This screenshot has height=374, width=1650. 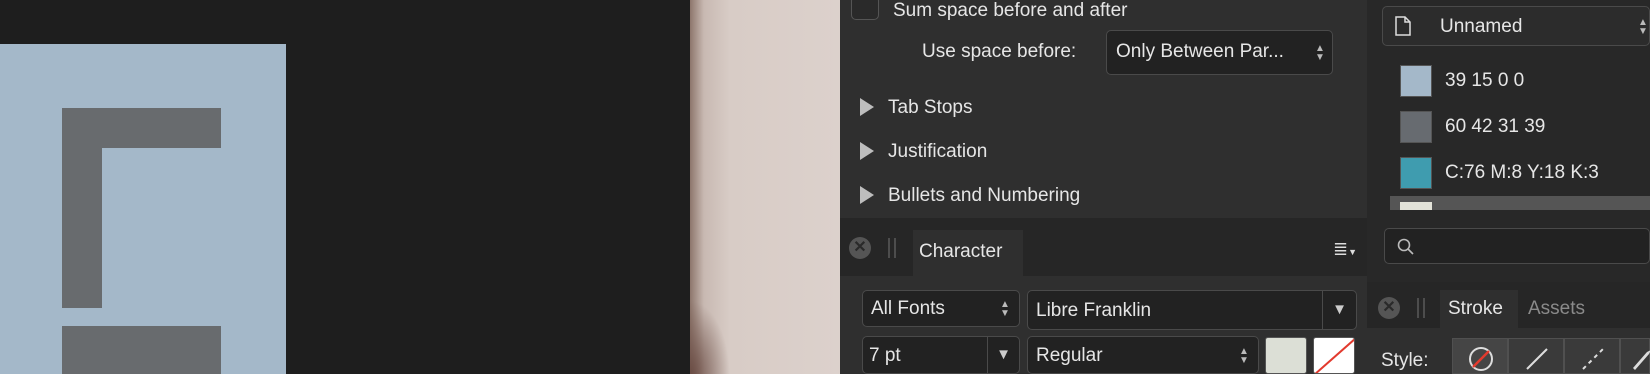 What do you see at coordinates (1405, 360) in the screenshot?
I see `style-label: Style:` at bounding box center [1405, 360].